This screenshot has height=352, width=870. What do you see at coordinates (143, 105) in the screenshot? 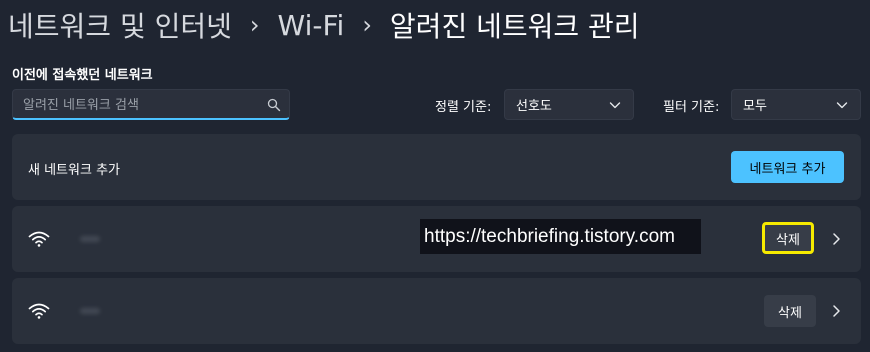
I see `search-input` at bounding box center [143, 105].